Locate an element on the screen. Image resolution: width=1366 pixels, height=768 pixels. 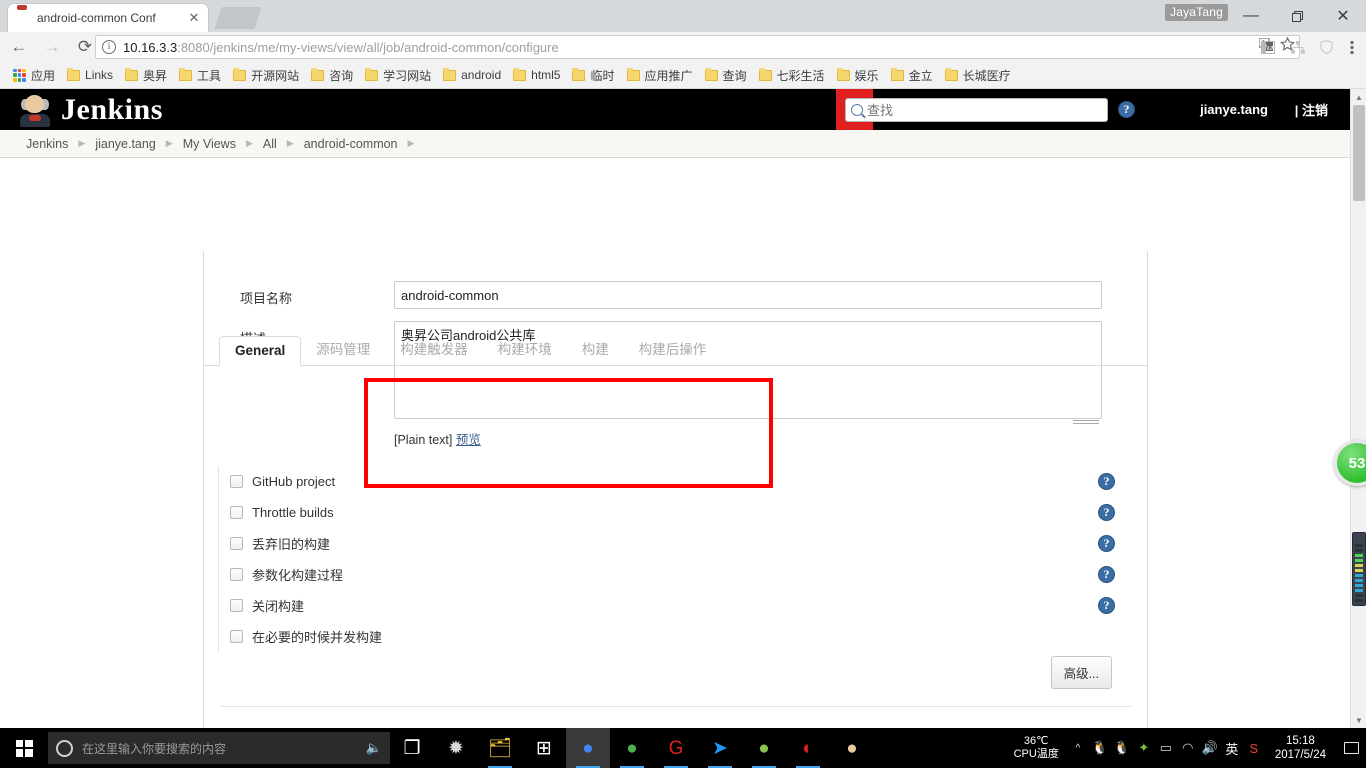
tab-源码管理: 源码管理 is located at coordinates (343, 348).